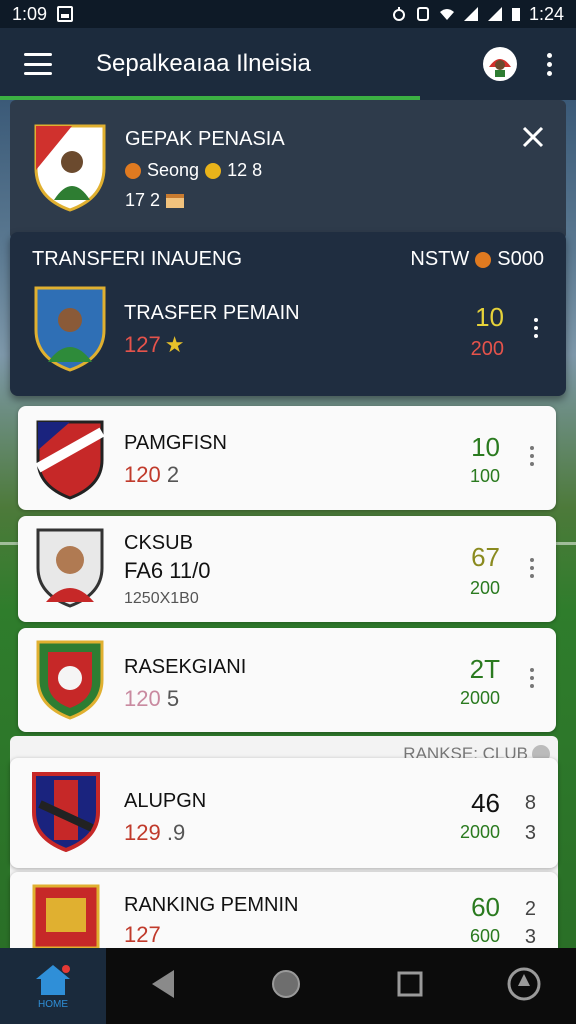 The image size is (576, 1024). Describe the element at coordinates (489, 317) in the screenshot. I see `transfer-value-top: 10` at that location.